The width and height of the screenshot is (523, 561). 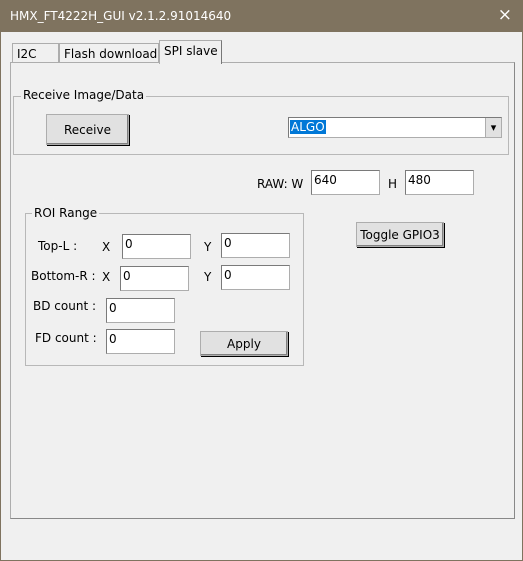 What do you see at coordinates (109, 53) in the screenshot?
I see `tab-flash-download: Flash download` at bounding box center [109, 53].